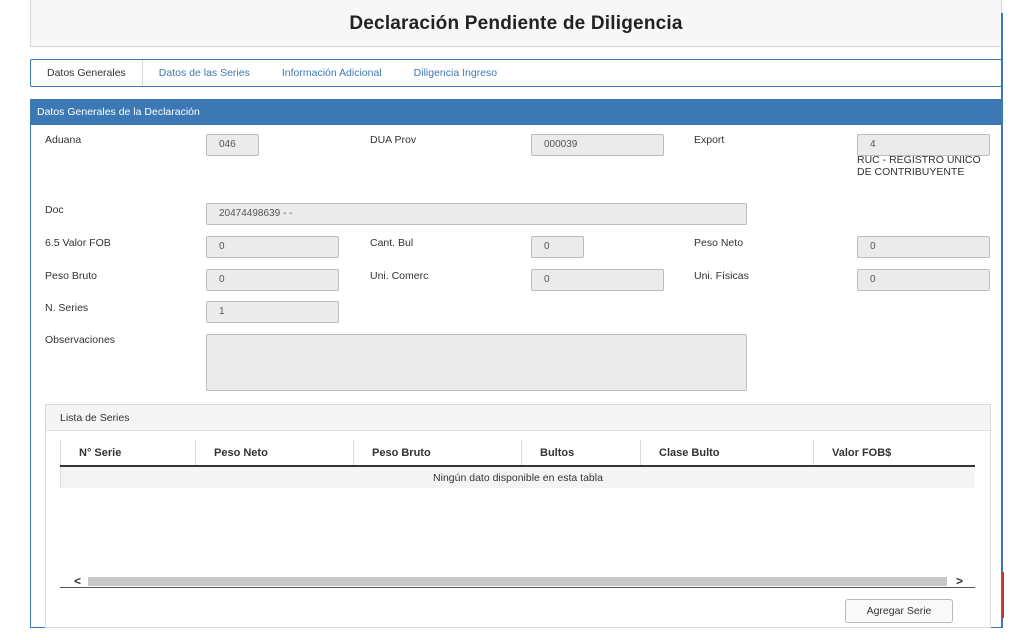  What do you see at coordinates (899, 611) in the screenshot?
I see `add-series-button: Agregar Serie` at bounding box center [899, 611].